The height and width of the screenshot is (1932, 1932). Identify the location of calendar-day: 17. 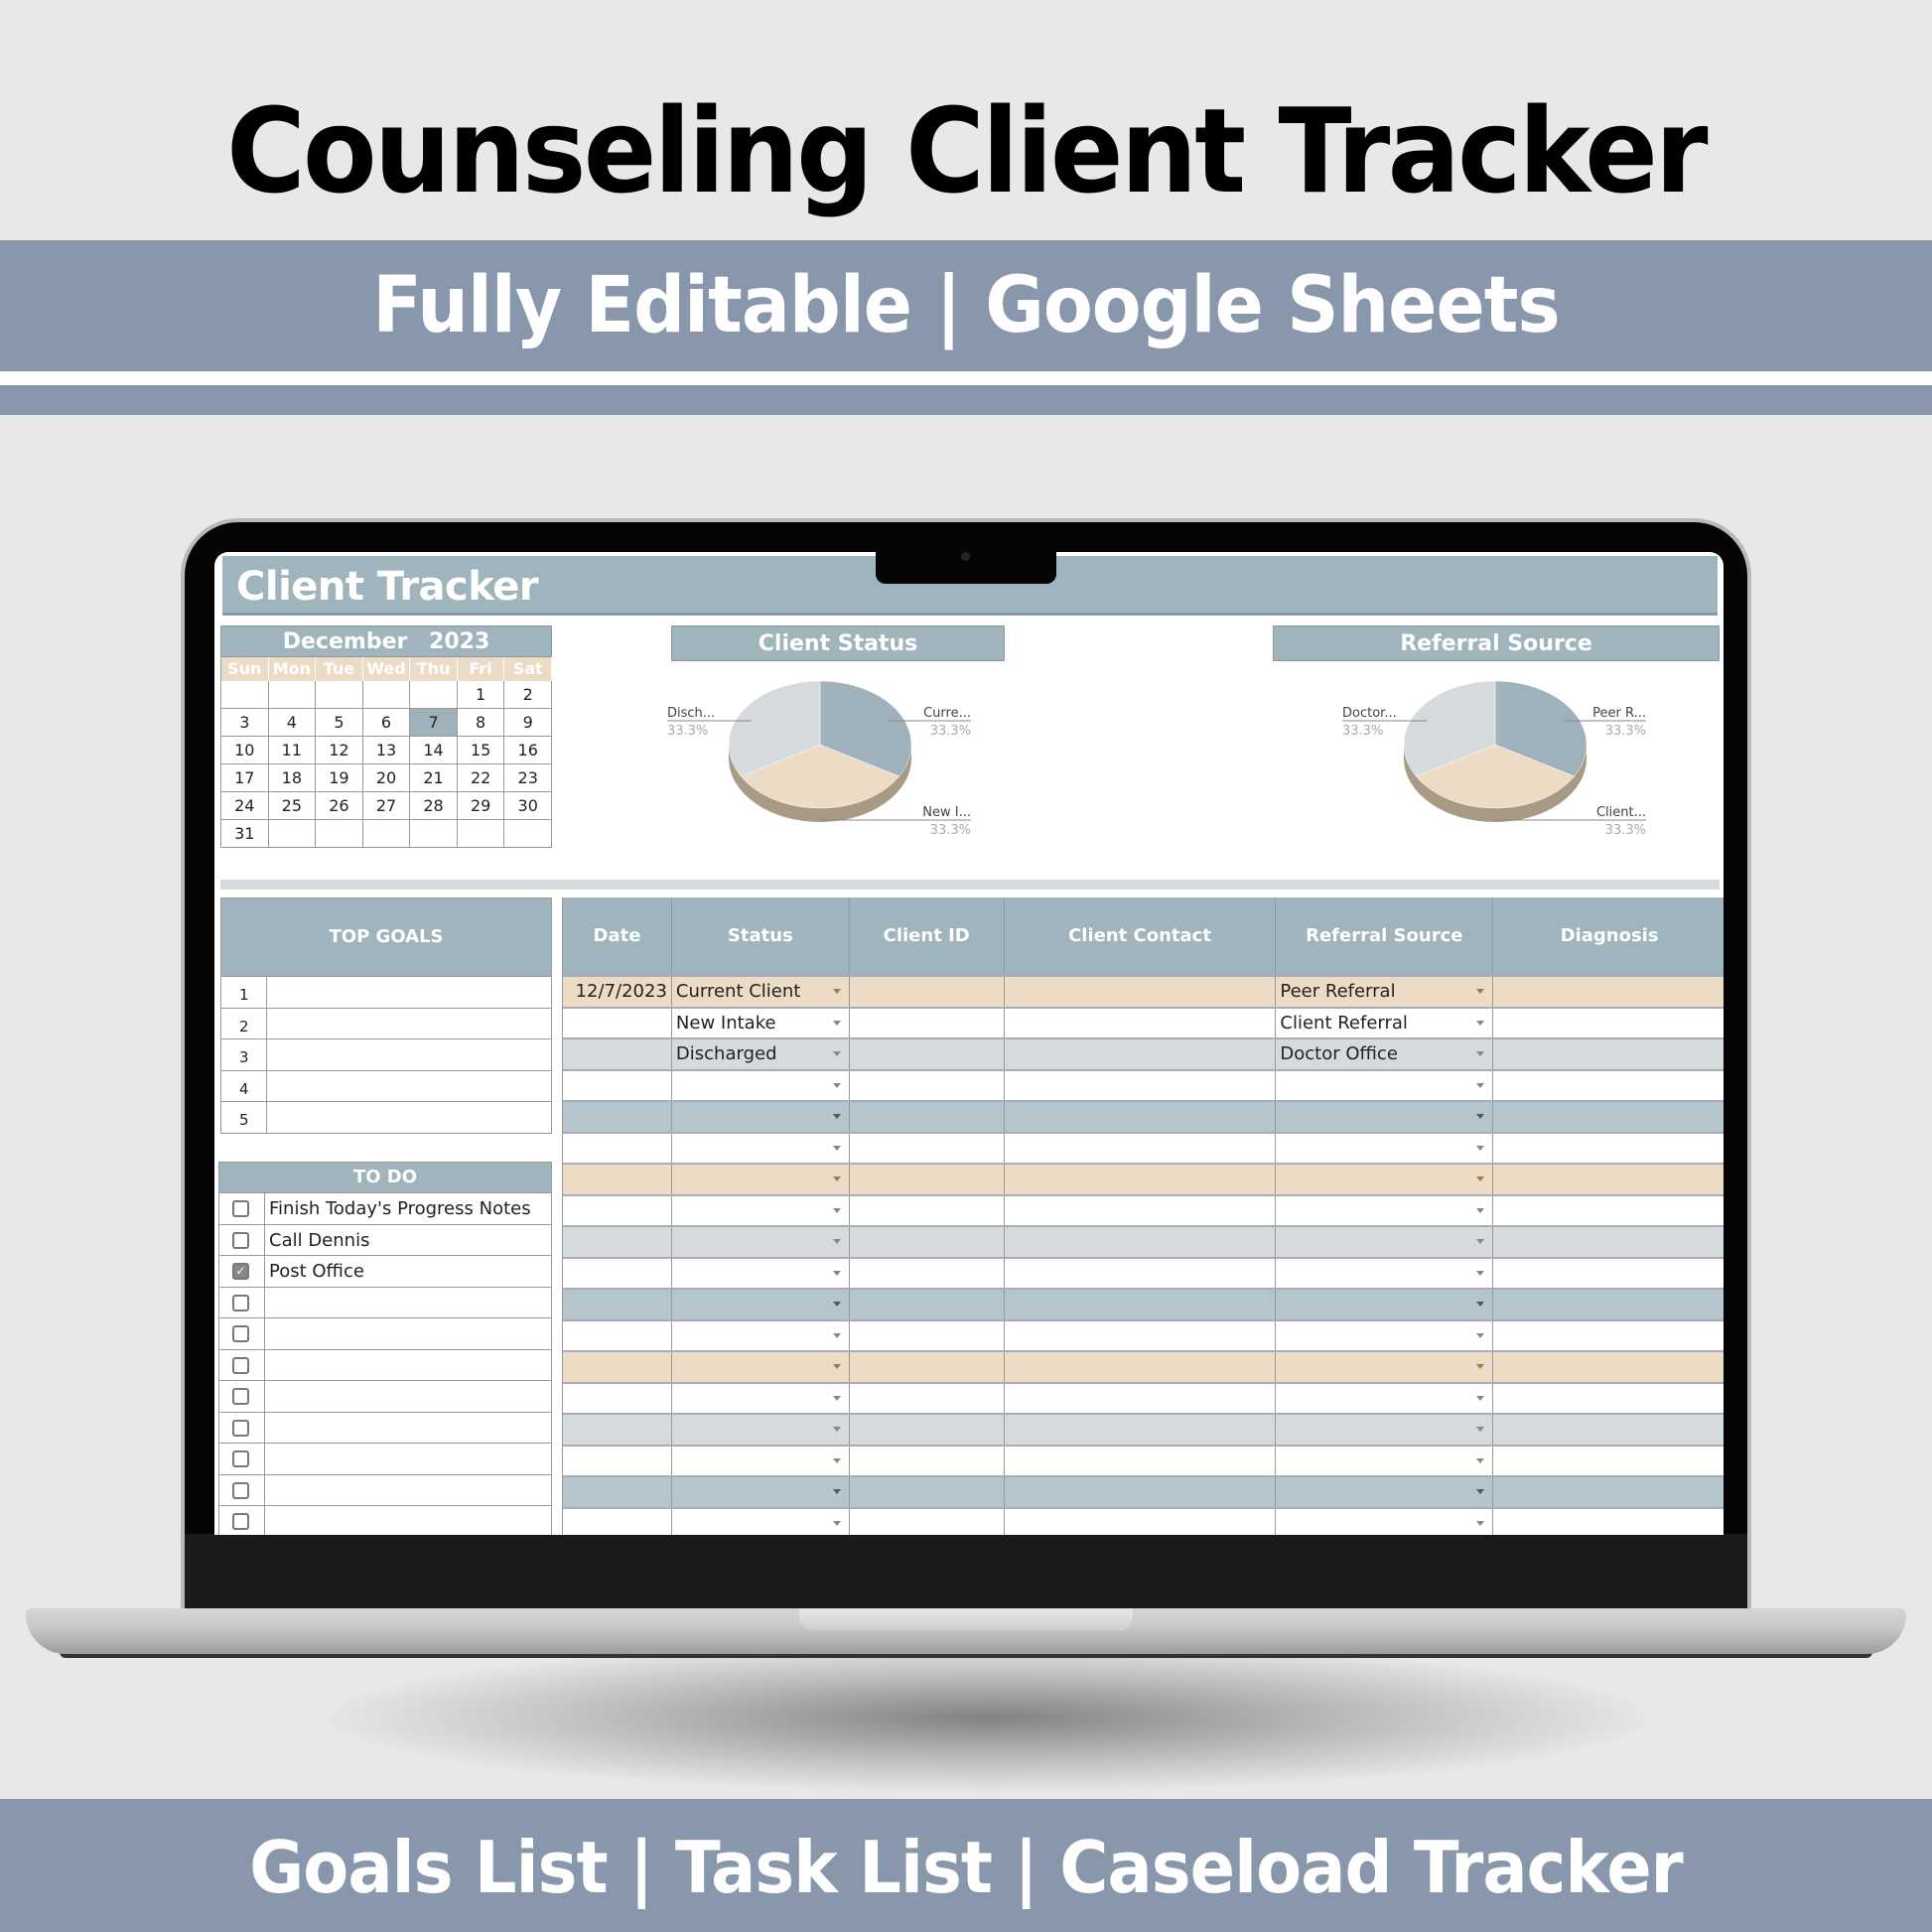
(245, 778).